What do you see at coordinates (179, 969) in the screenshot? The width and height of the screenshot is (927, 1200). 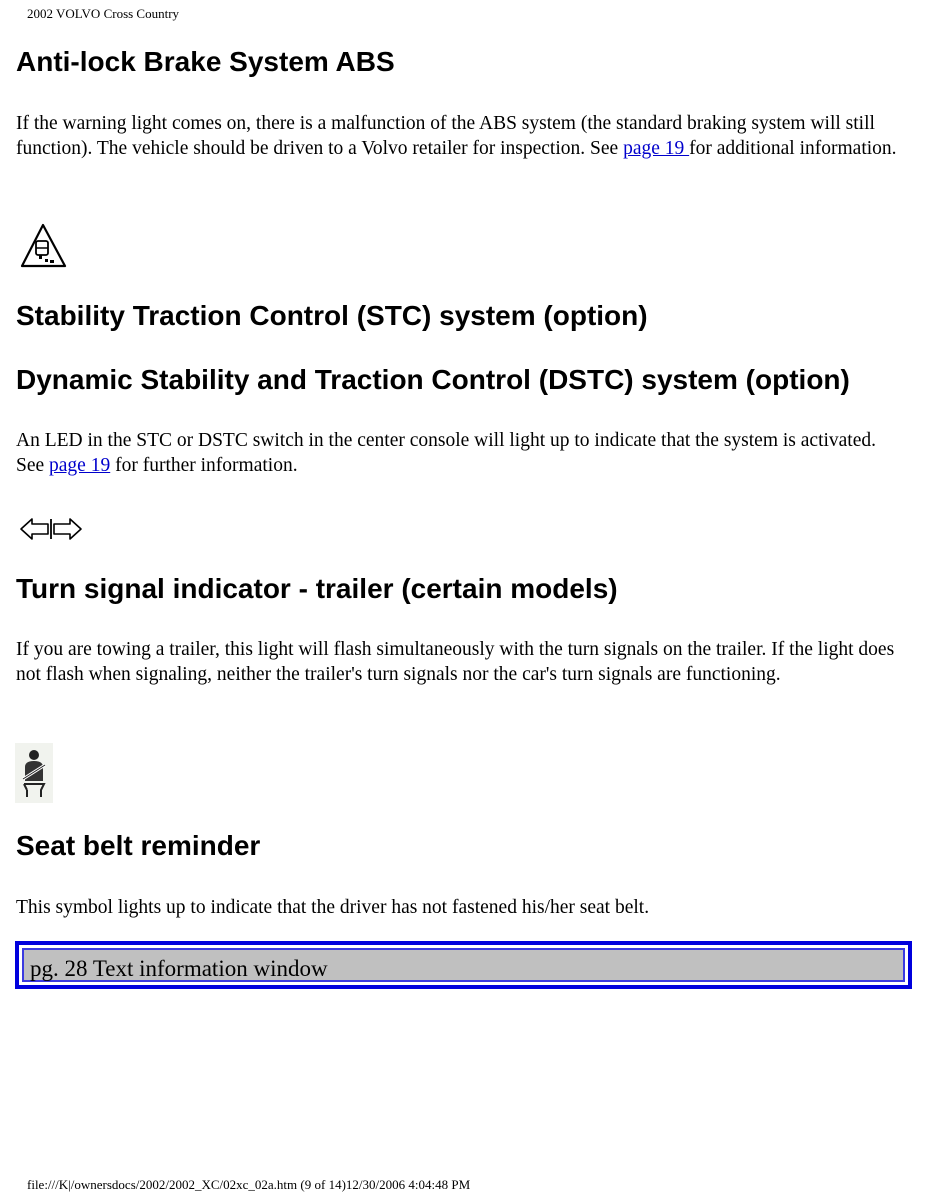 I see `next-page-link: pg. 28 Text information window` at bounding box center [179, 969].